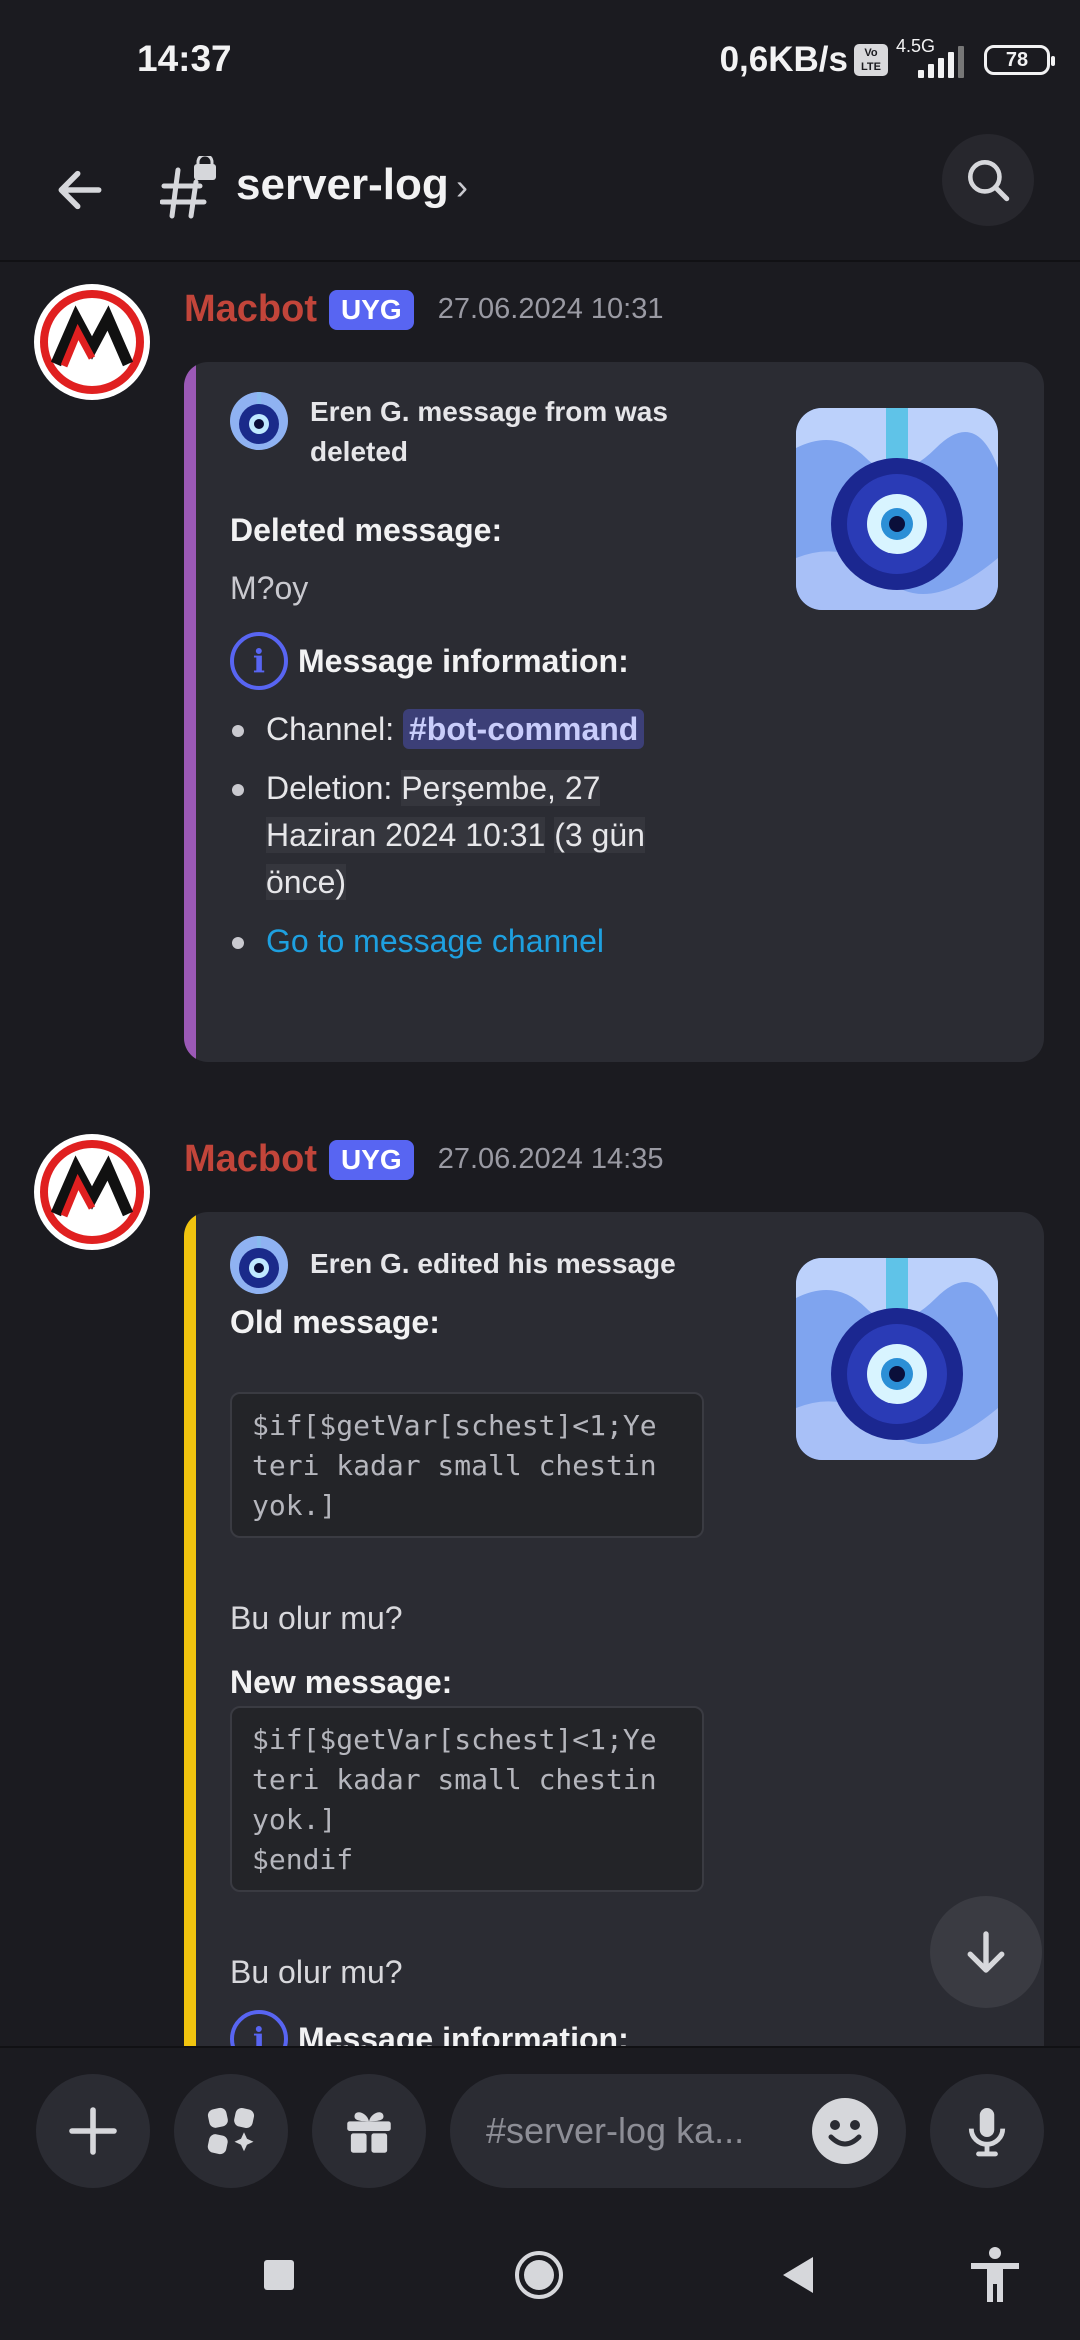  I want to click on recents-button, so click(279, 2275).